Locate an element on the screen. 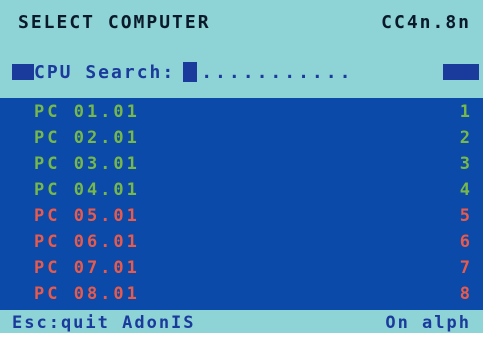 This screenshot has width=491, height=338. computer-number: 6 is located at coordinates (466, 242).